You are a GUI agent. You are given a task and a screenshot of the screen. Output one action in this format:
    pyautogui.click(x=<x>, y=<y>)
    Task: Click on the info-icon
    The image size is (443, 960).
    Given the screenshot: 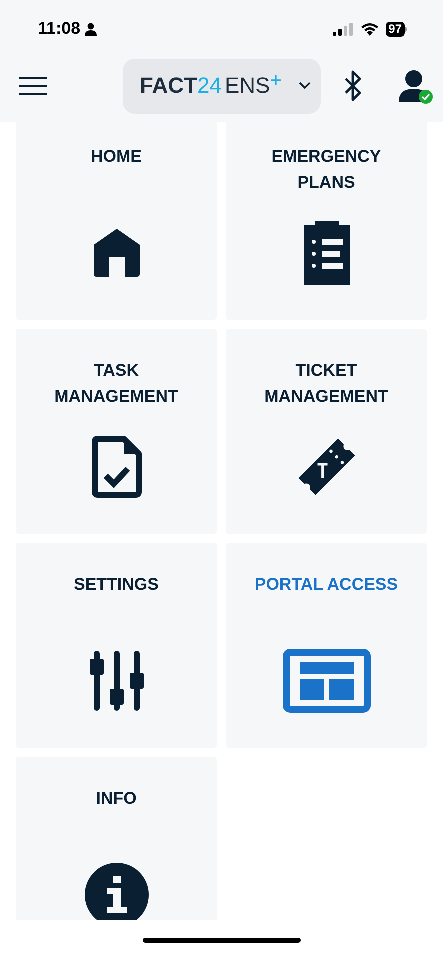 What is the action you would take?
    pyautogui.click(x=116, y=891)
    